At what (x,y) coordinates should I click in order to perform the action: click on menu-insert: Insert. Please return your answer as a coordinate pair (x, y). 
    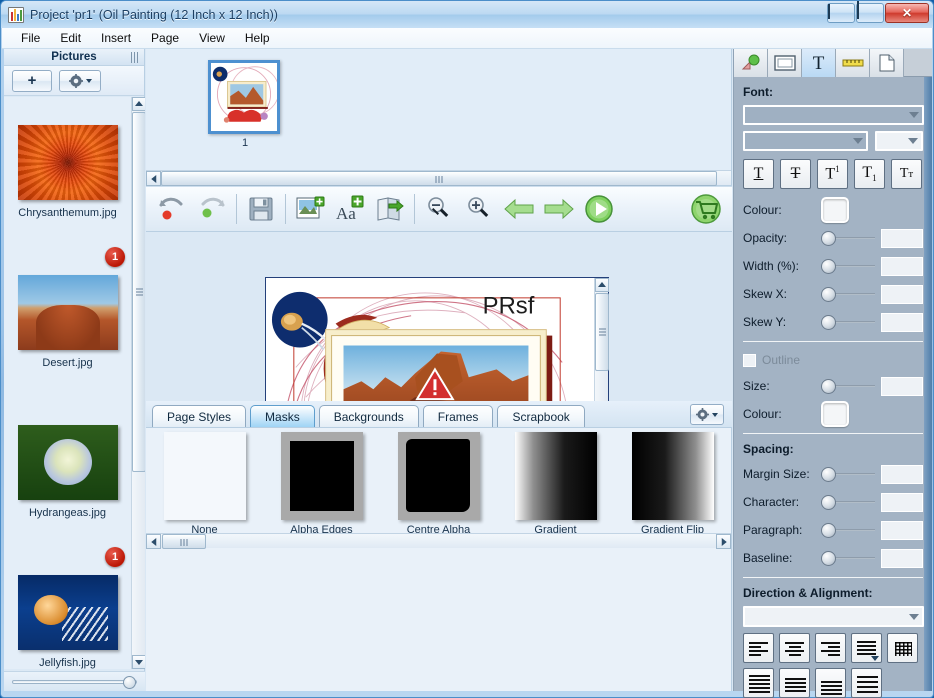
    Looking at the image, I should click on (116, 38).